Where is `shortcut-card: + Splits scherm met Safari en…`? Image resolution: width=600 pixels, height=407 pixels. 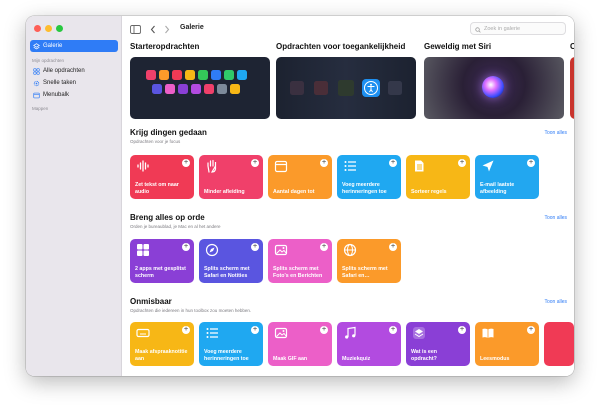 shortcut-card: + Splits scherm met Safari en… is located at coordinates (369, 261).